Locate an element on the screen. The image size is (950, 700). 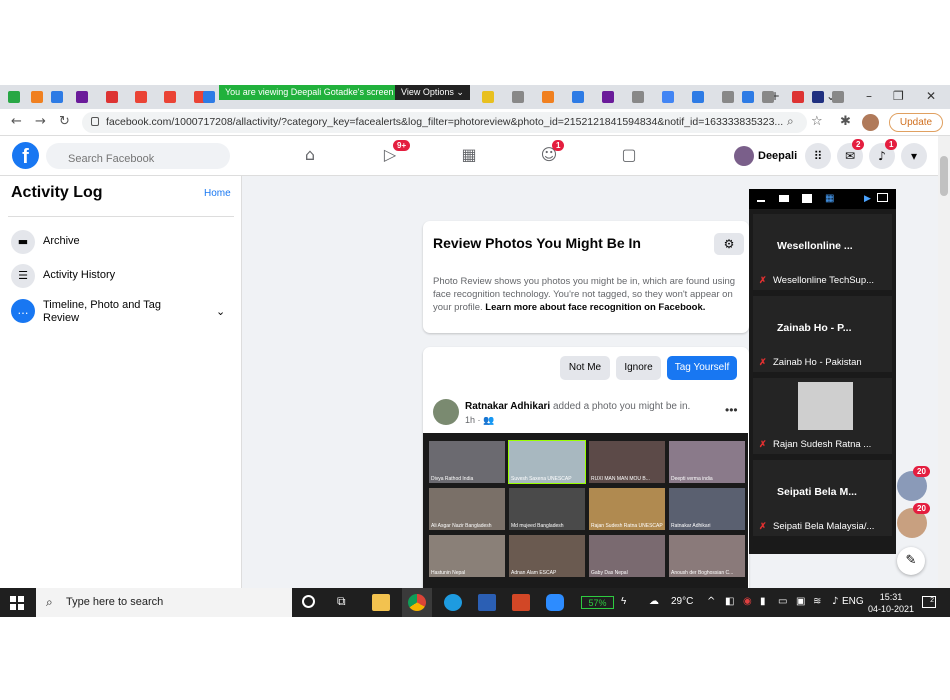
powerpoint-icon is located at coordinates (521, 602).